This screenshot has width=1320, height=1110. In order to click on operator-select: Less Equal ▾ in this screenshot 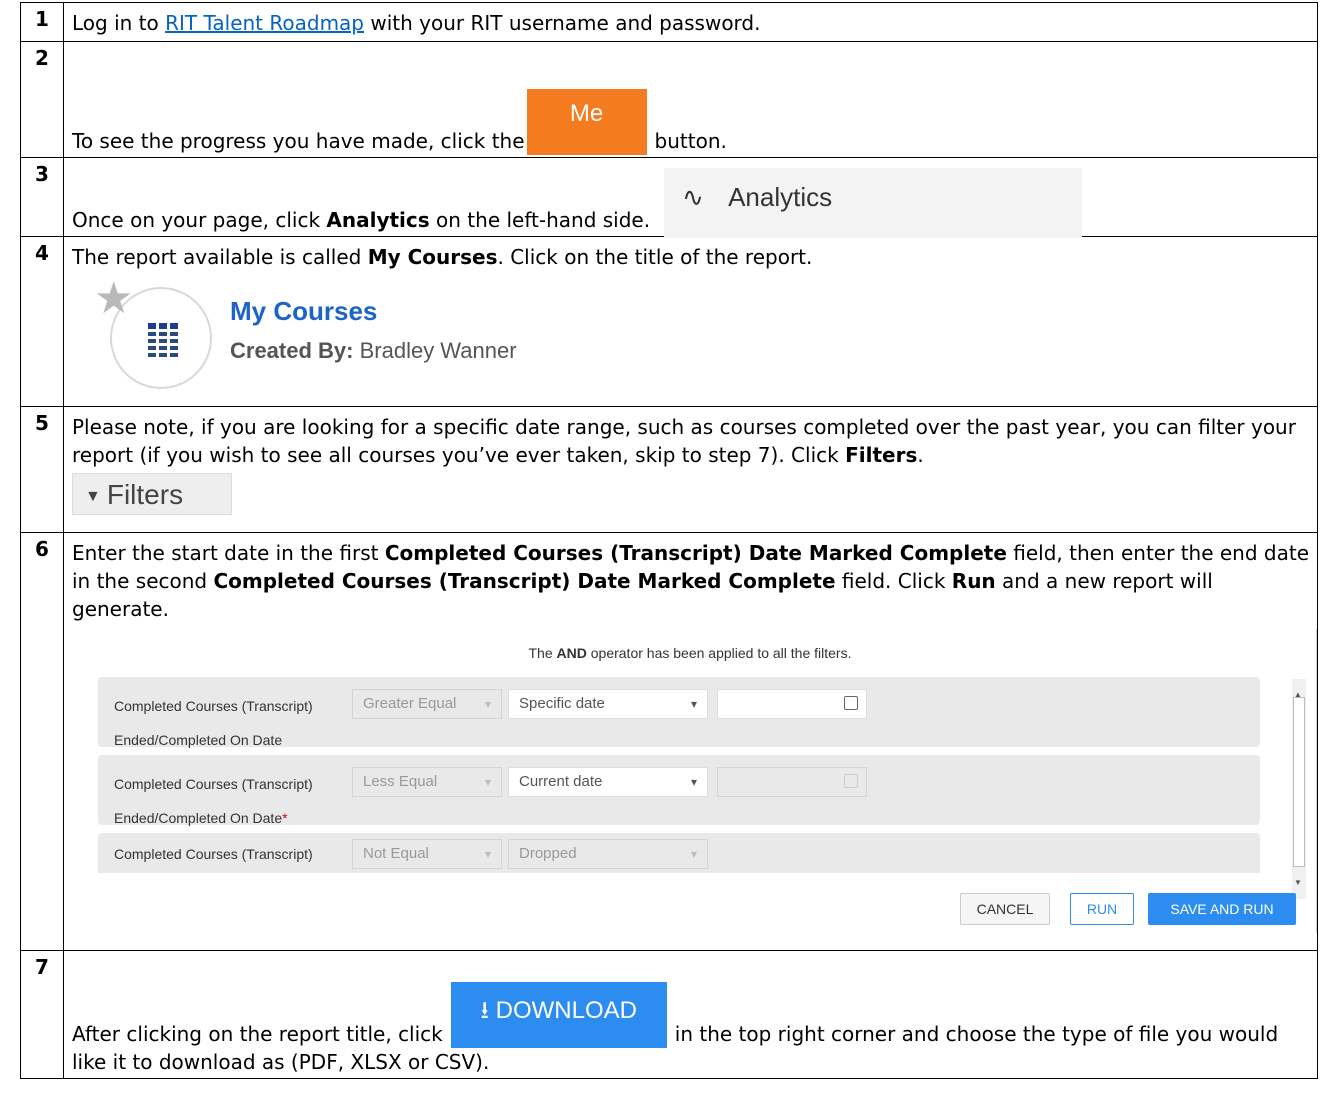, I will do `click(427, 782)`.